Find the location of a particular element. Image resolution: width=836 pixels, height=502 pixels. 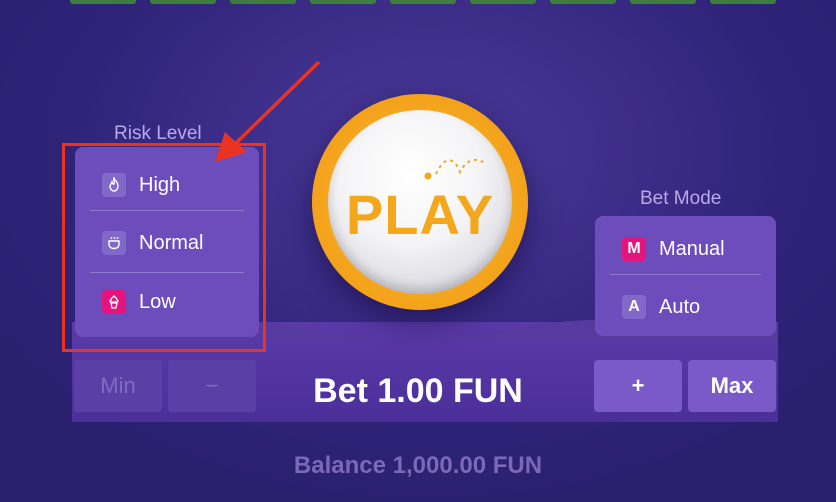

annotation-highlight-box is located at coordinates (164, 247).